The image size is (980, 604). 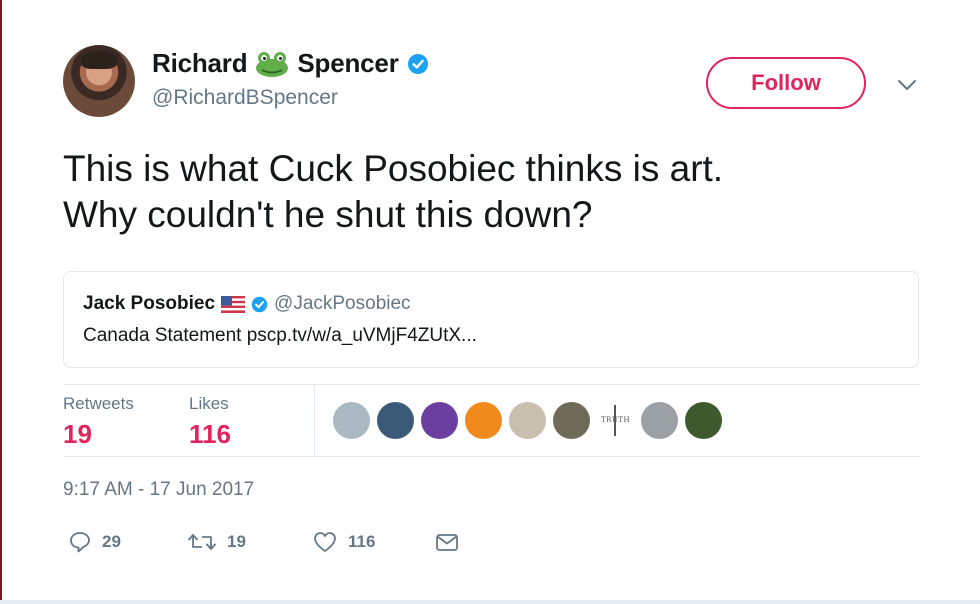 What do you see at coordinates (325, 542) in the screenshot?
I see `heart-icon` at bounding box center [325, 542].